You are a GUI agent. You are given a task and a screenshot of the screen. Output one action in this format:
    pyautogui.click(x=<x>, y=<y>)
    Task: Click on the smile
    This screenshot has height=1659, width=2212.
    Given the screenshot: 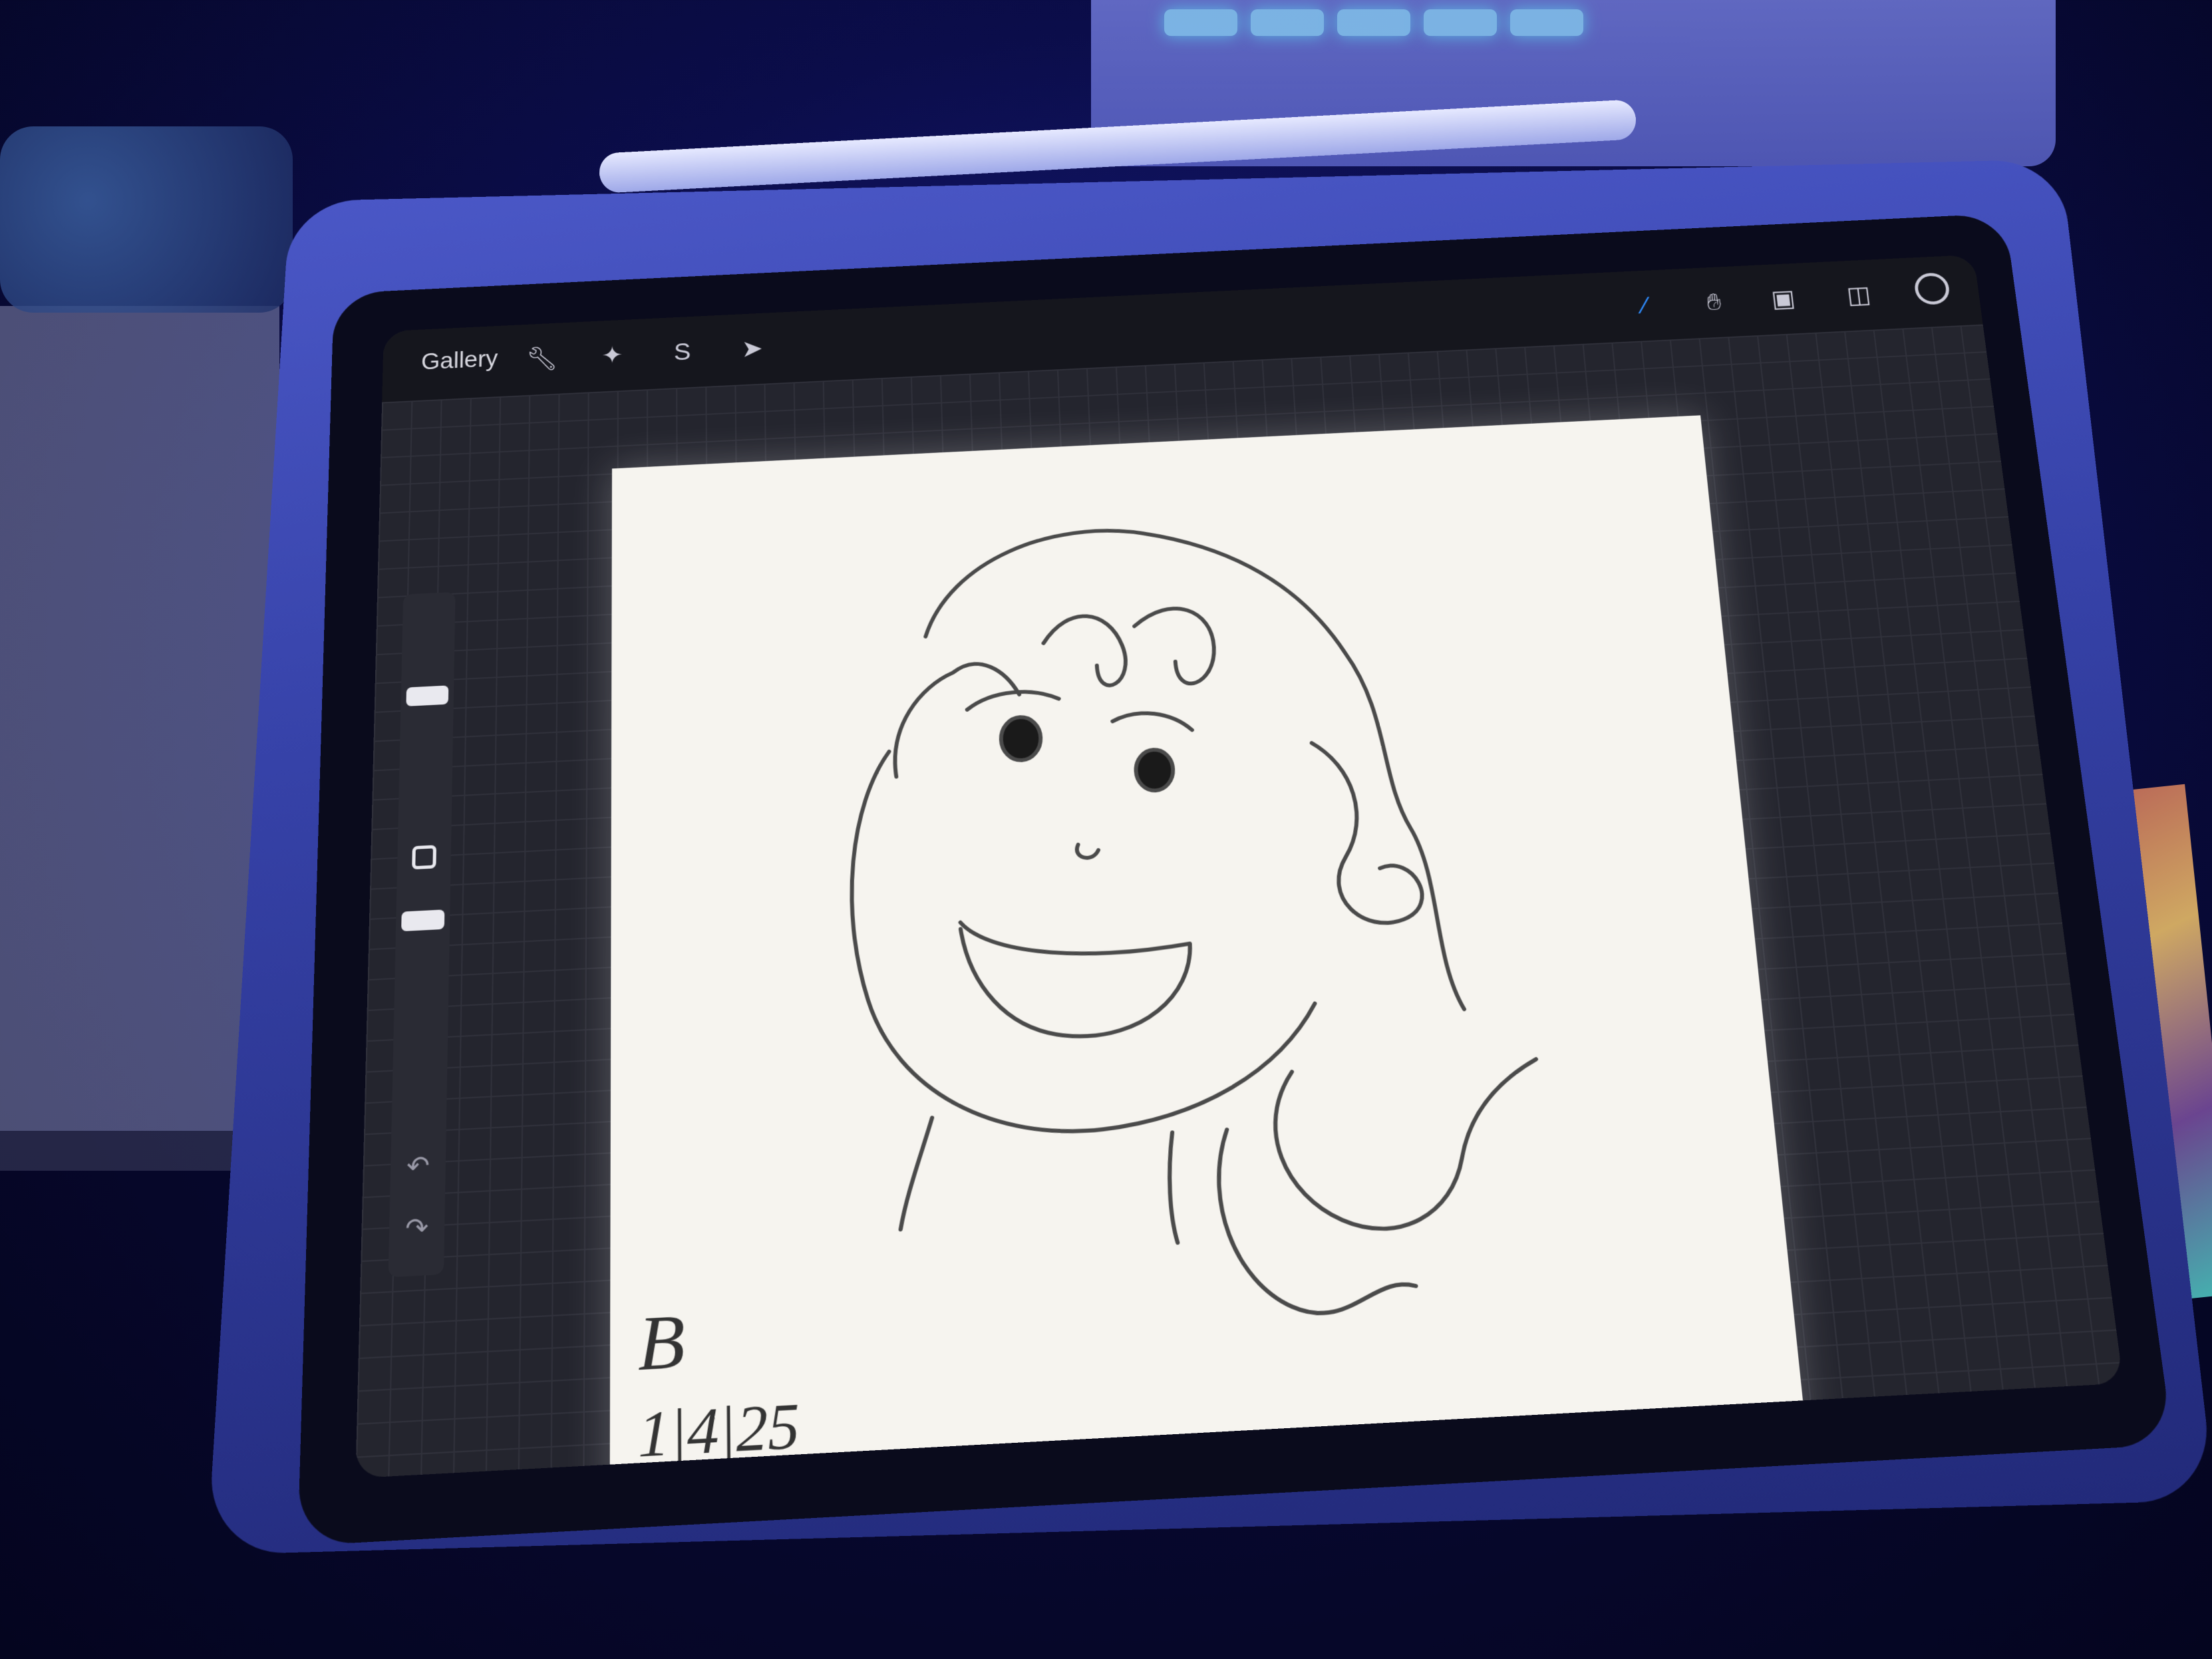 What is the action you would take?
    pyautogui.click(x=1078, y=976)
    